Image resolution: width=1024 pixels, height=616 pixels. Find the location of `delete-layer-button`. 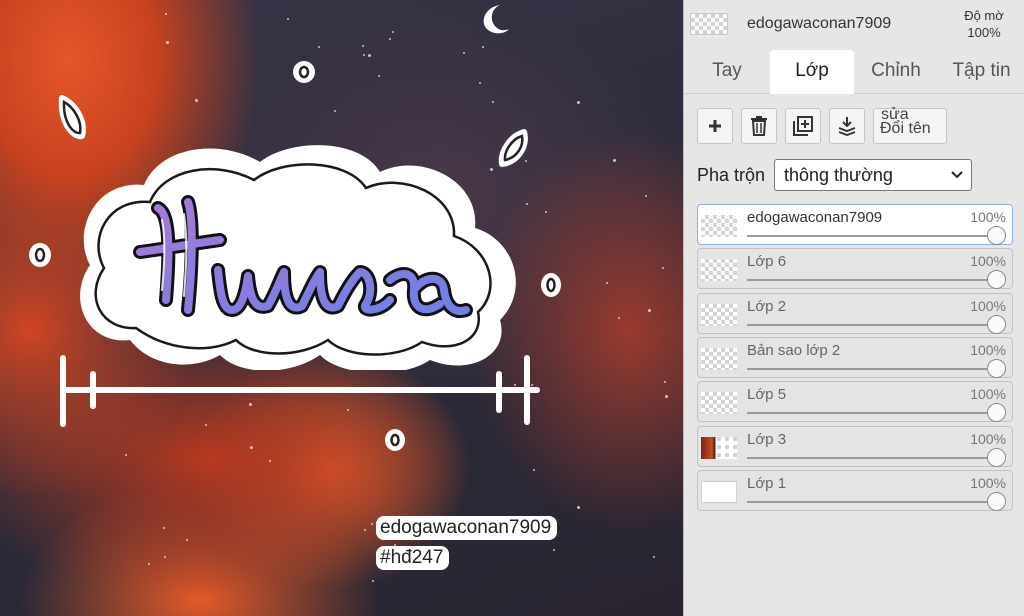

delete-layer-button is located at coordinates (759, 126).